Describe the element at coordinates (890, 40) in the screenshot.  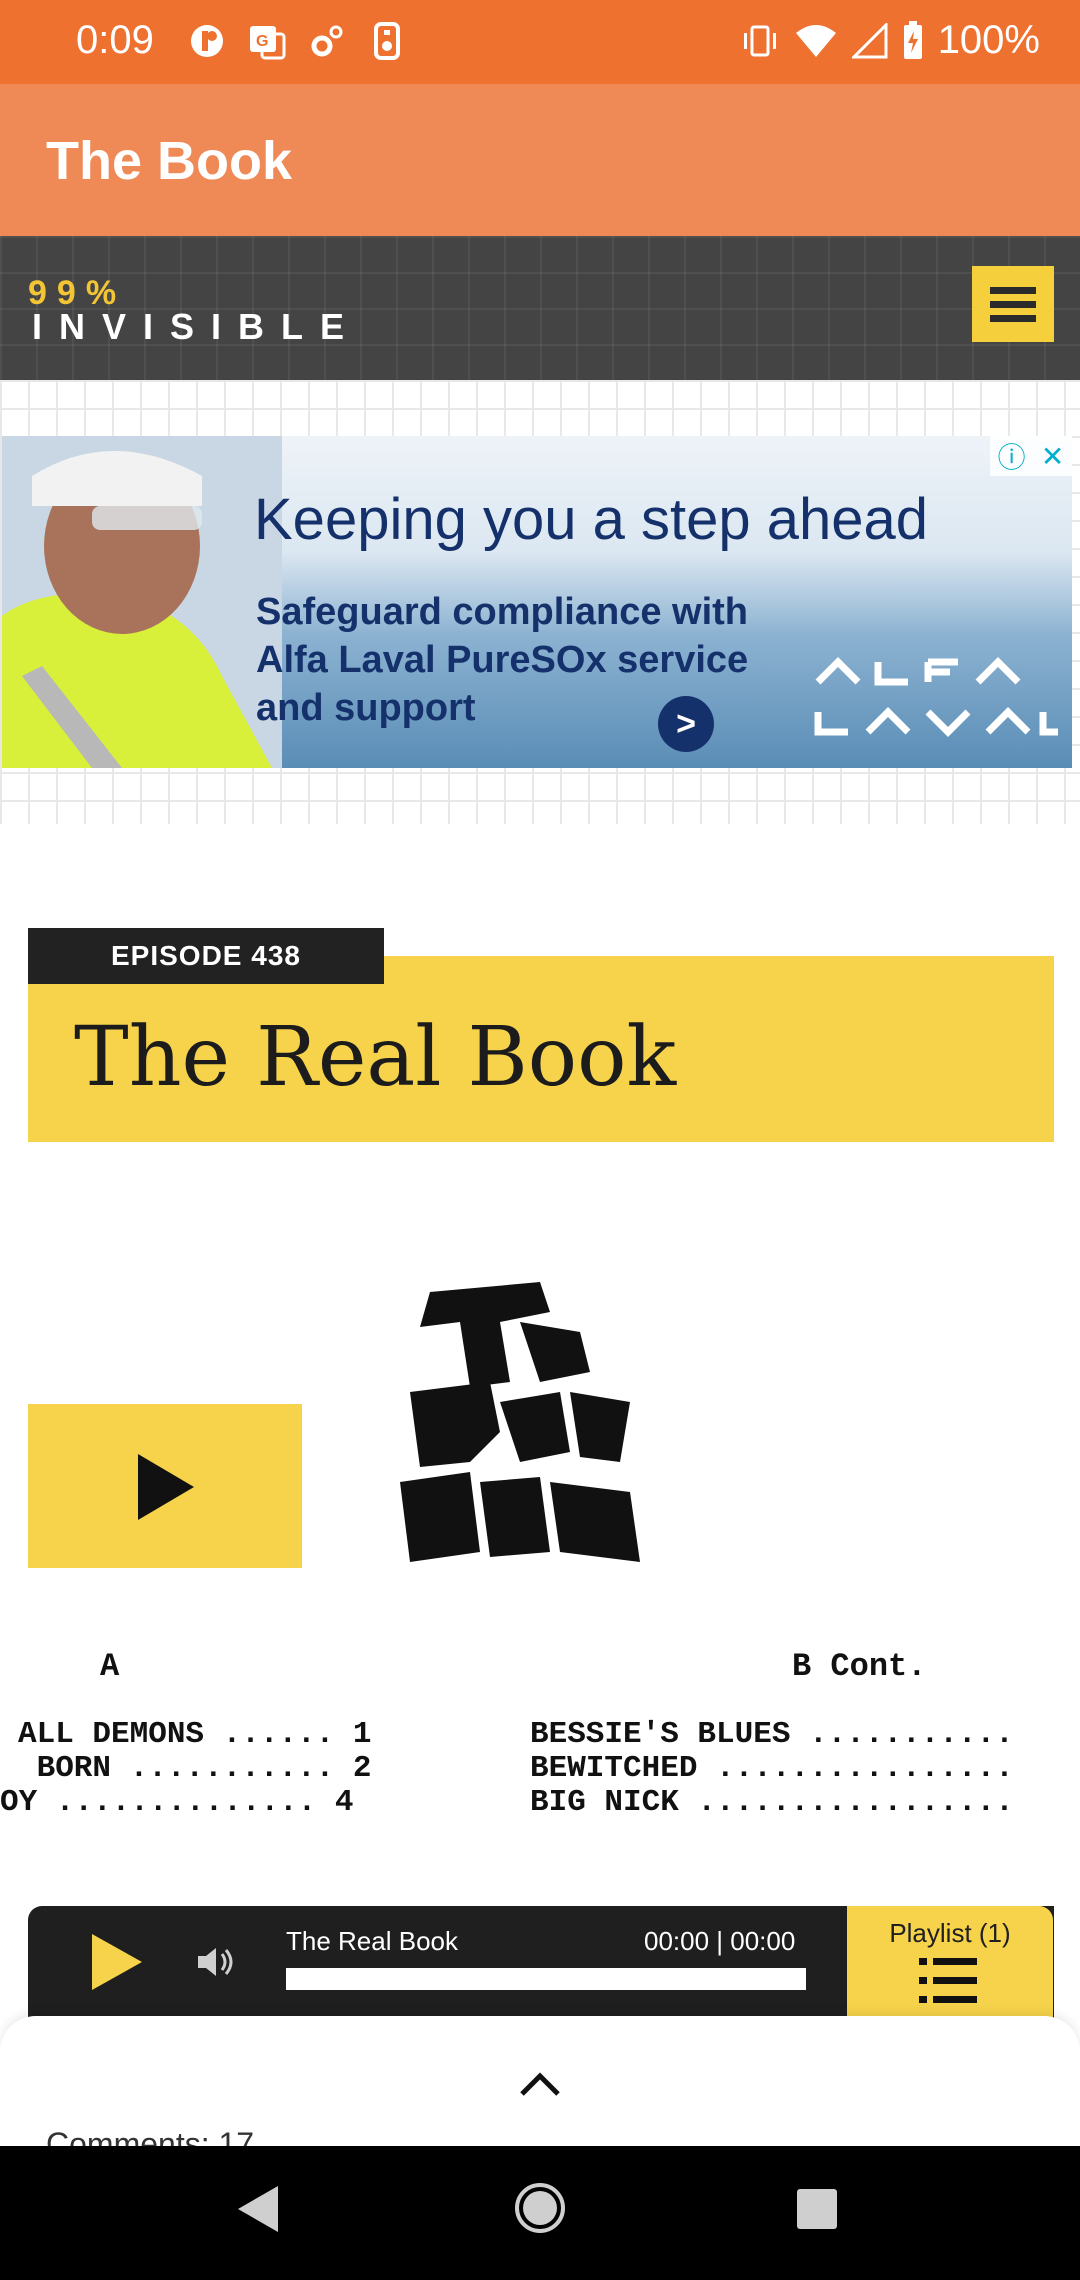
I see `status-system-icons: 100%` at that location.